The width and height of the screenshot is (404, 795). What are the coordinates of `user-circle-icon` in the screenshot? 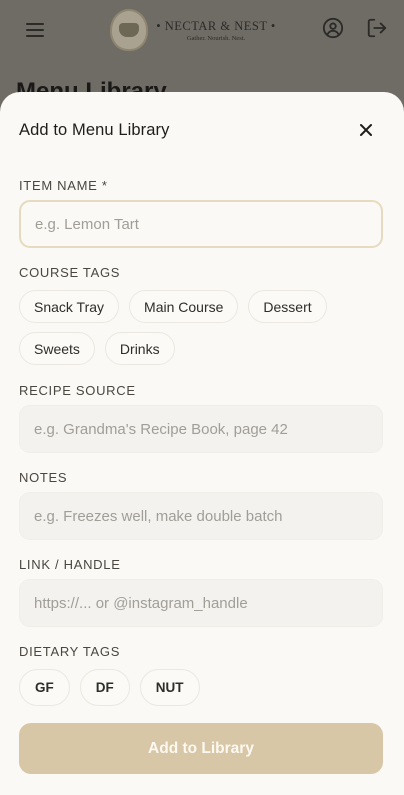 It's located at (333, 30).